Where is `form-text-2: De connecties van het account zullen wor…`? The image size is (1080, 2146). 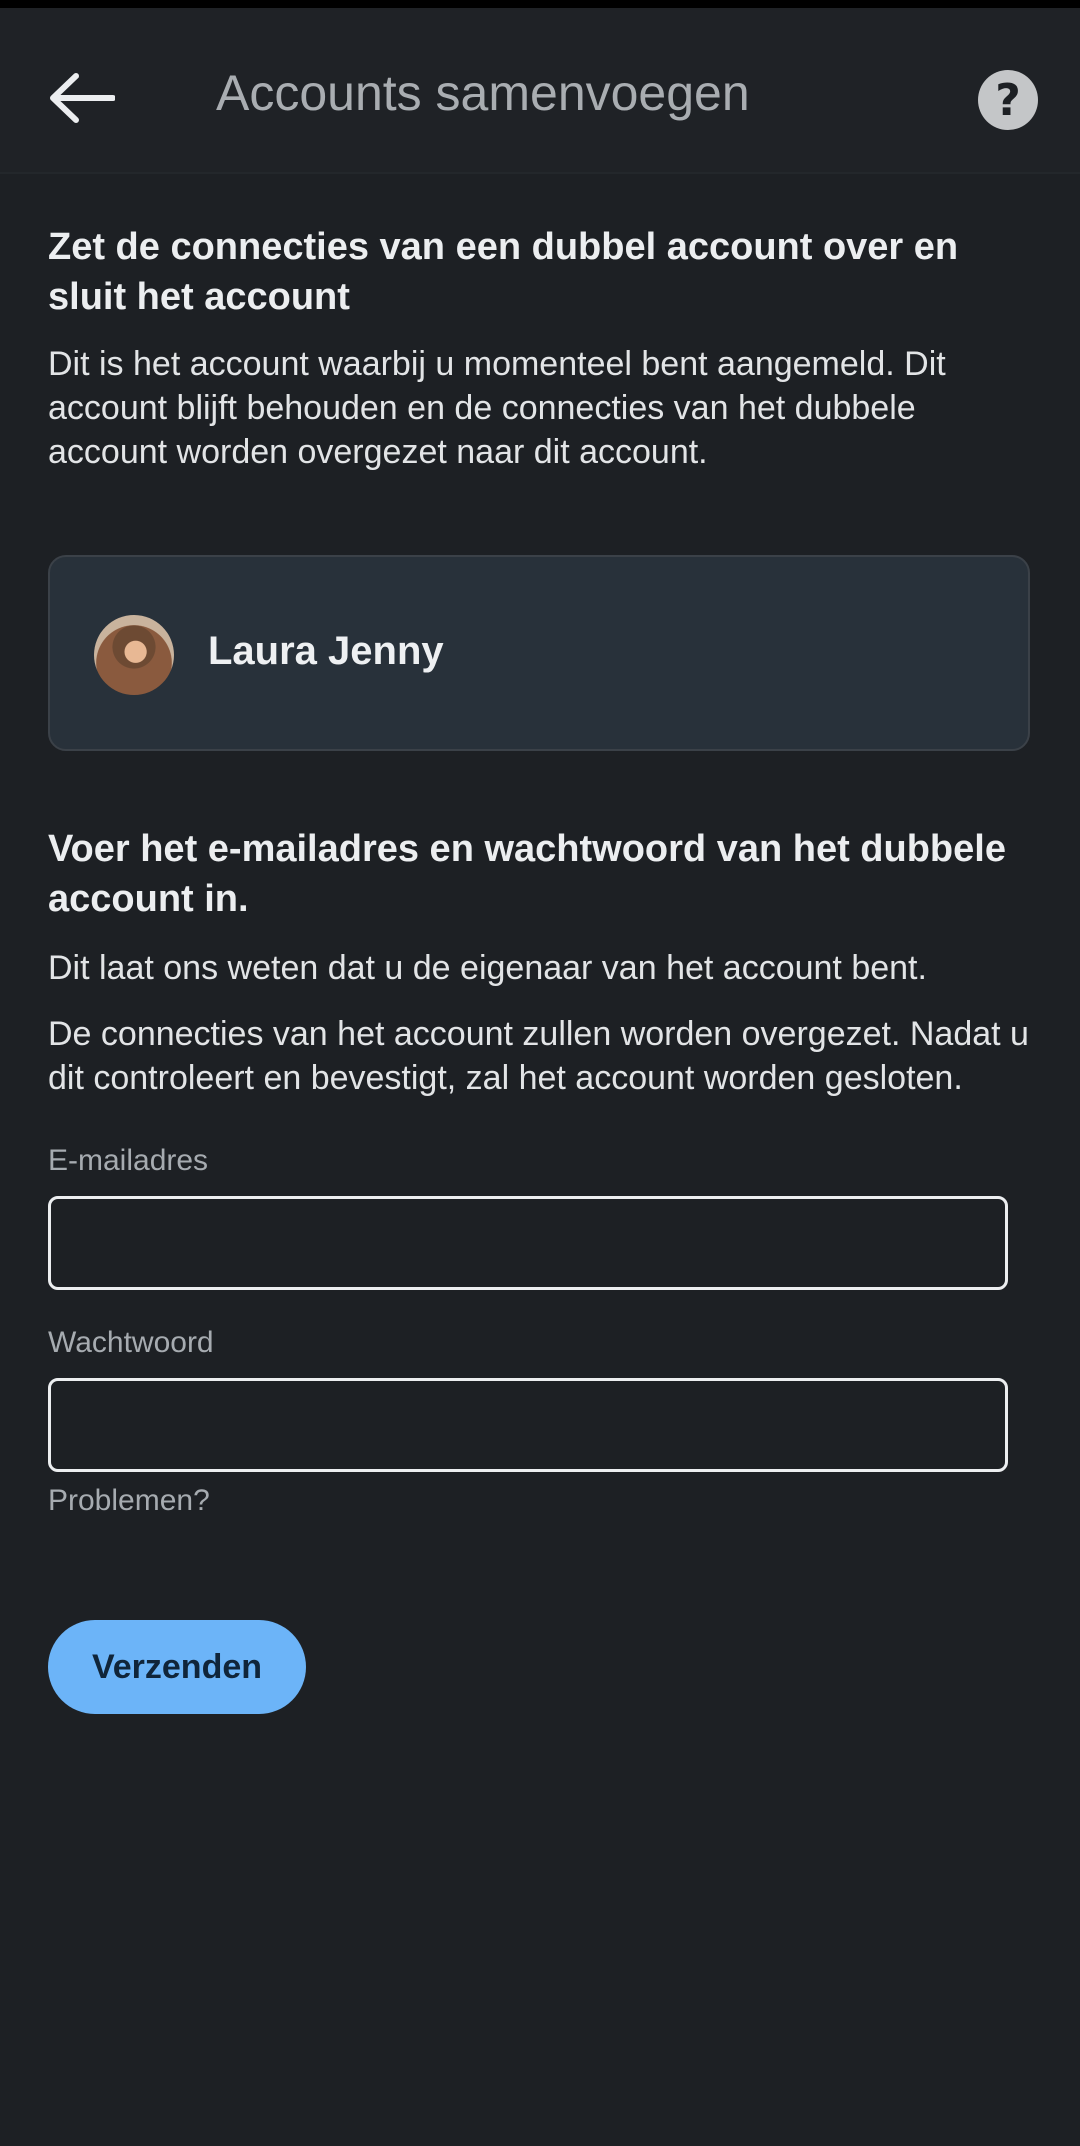 form-text-2: De connecties van het account zullen wor… is located at coordinates (538, 1056).